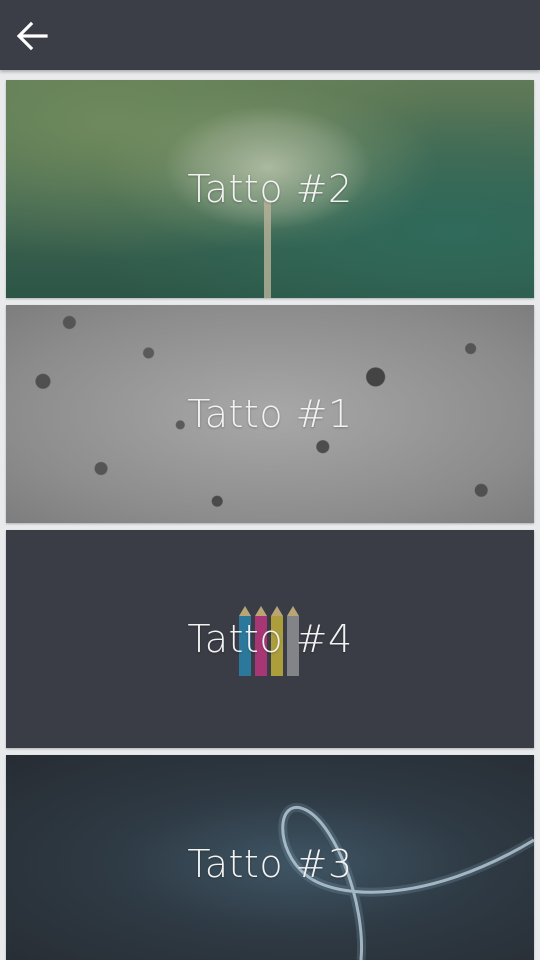 The width and height of the screenshot is (540, 960). I want to click on card-title: Tatto #2, so click(270, 189).